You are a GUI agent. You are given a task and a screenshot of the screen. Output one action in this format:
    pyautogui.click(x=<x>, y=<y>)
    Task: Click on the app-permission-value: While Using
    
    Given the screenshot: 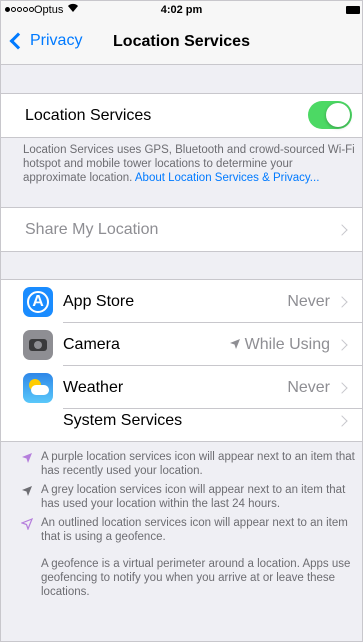 What is the action you would take?
    pyautogui.click(x=279, y=345)
    